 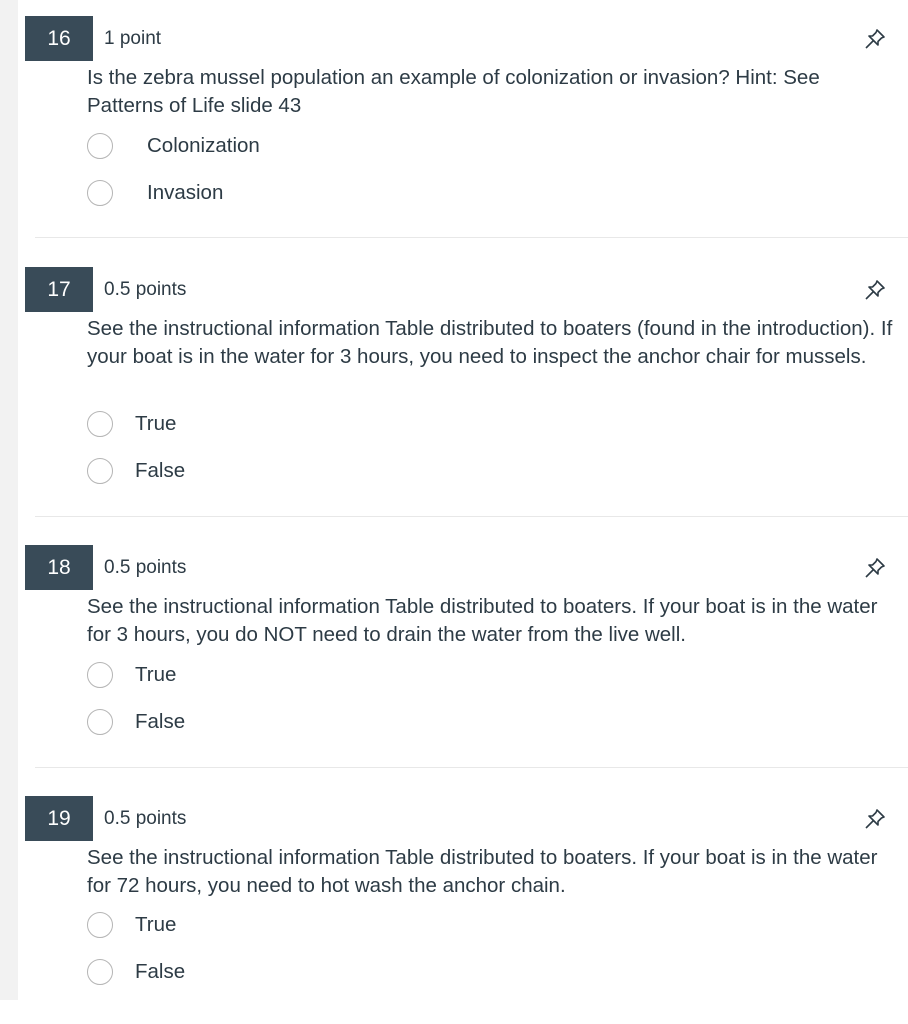 What do you see at coordinates (454, 1012) in the screenshot?
I see `page-bottom-edge` at bounding box center [454, 1012].